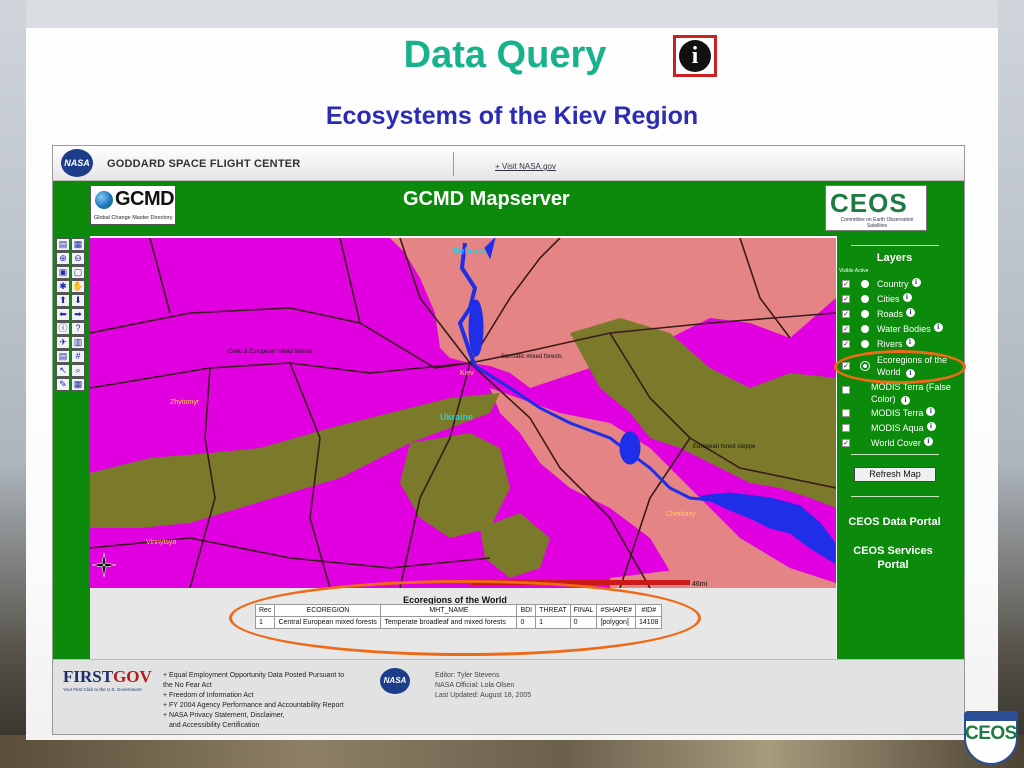 The width and height of the screenshot is (1024, 768). I want to click on layer-row-water-bodies: ✓ Water Bodies i, so click(892, 329).